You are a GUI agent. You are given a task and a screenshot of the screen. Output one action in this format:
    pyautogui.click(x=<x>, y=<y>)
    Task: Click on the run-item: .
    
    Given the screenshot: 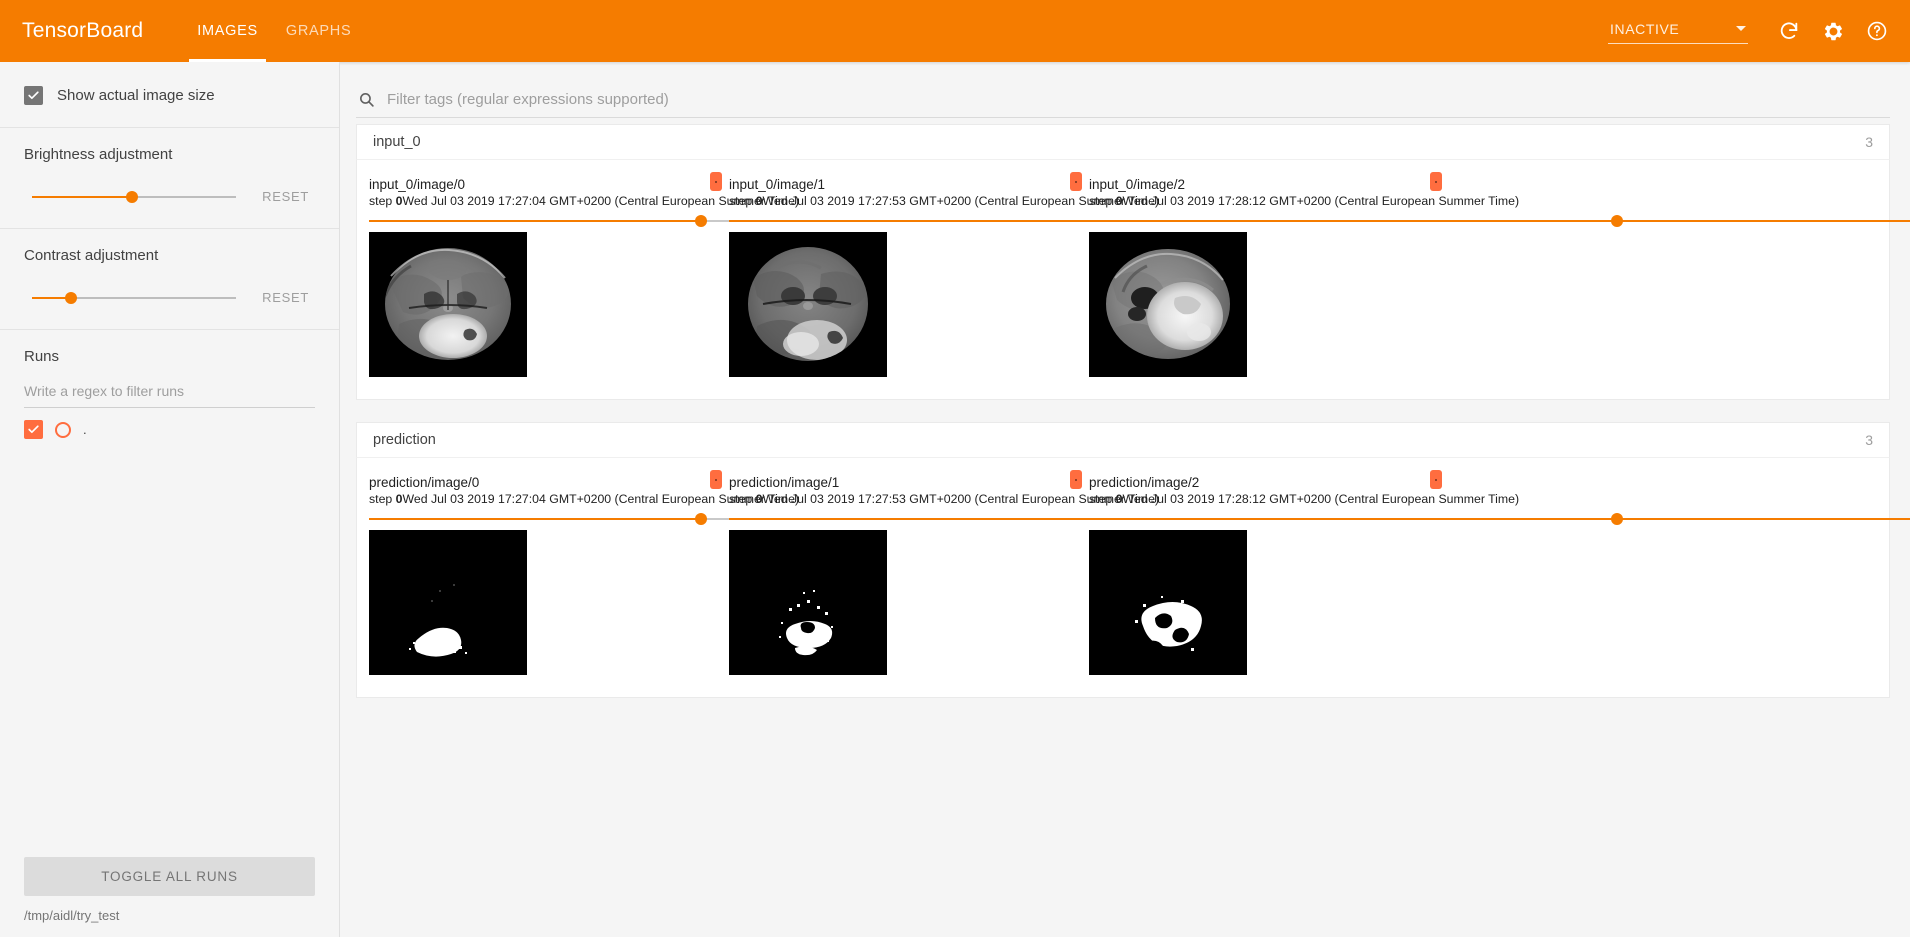 What is the action you would take?
    pyautogui.click(x=169, y=425)
    